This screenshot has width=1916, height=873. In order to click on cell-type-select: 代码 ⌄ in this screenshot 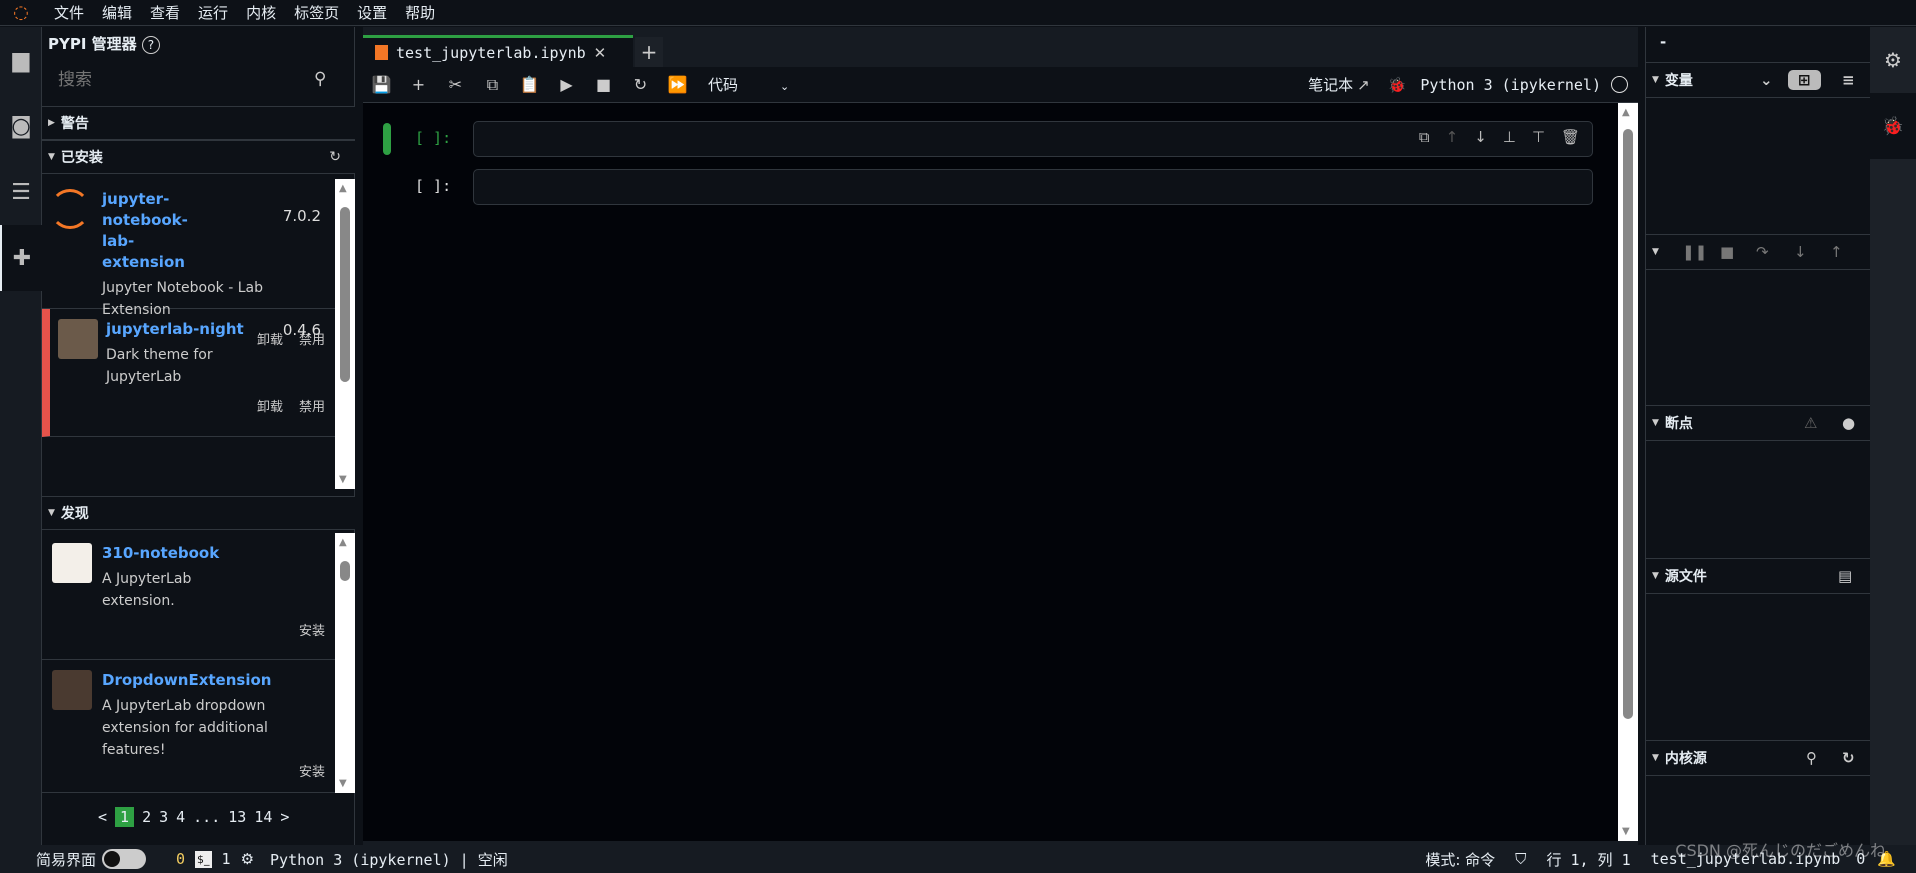, I will do `click(758, 84)`.